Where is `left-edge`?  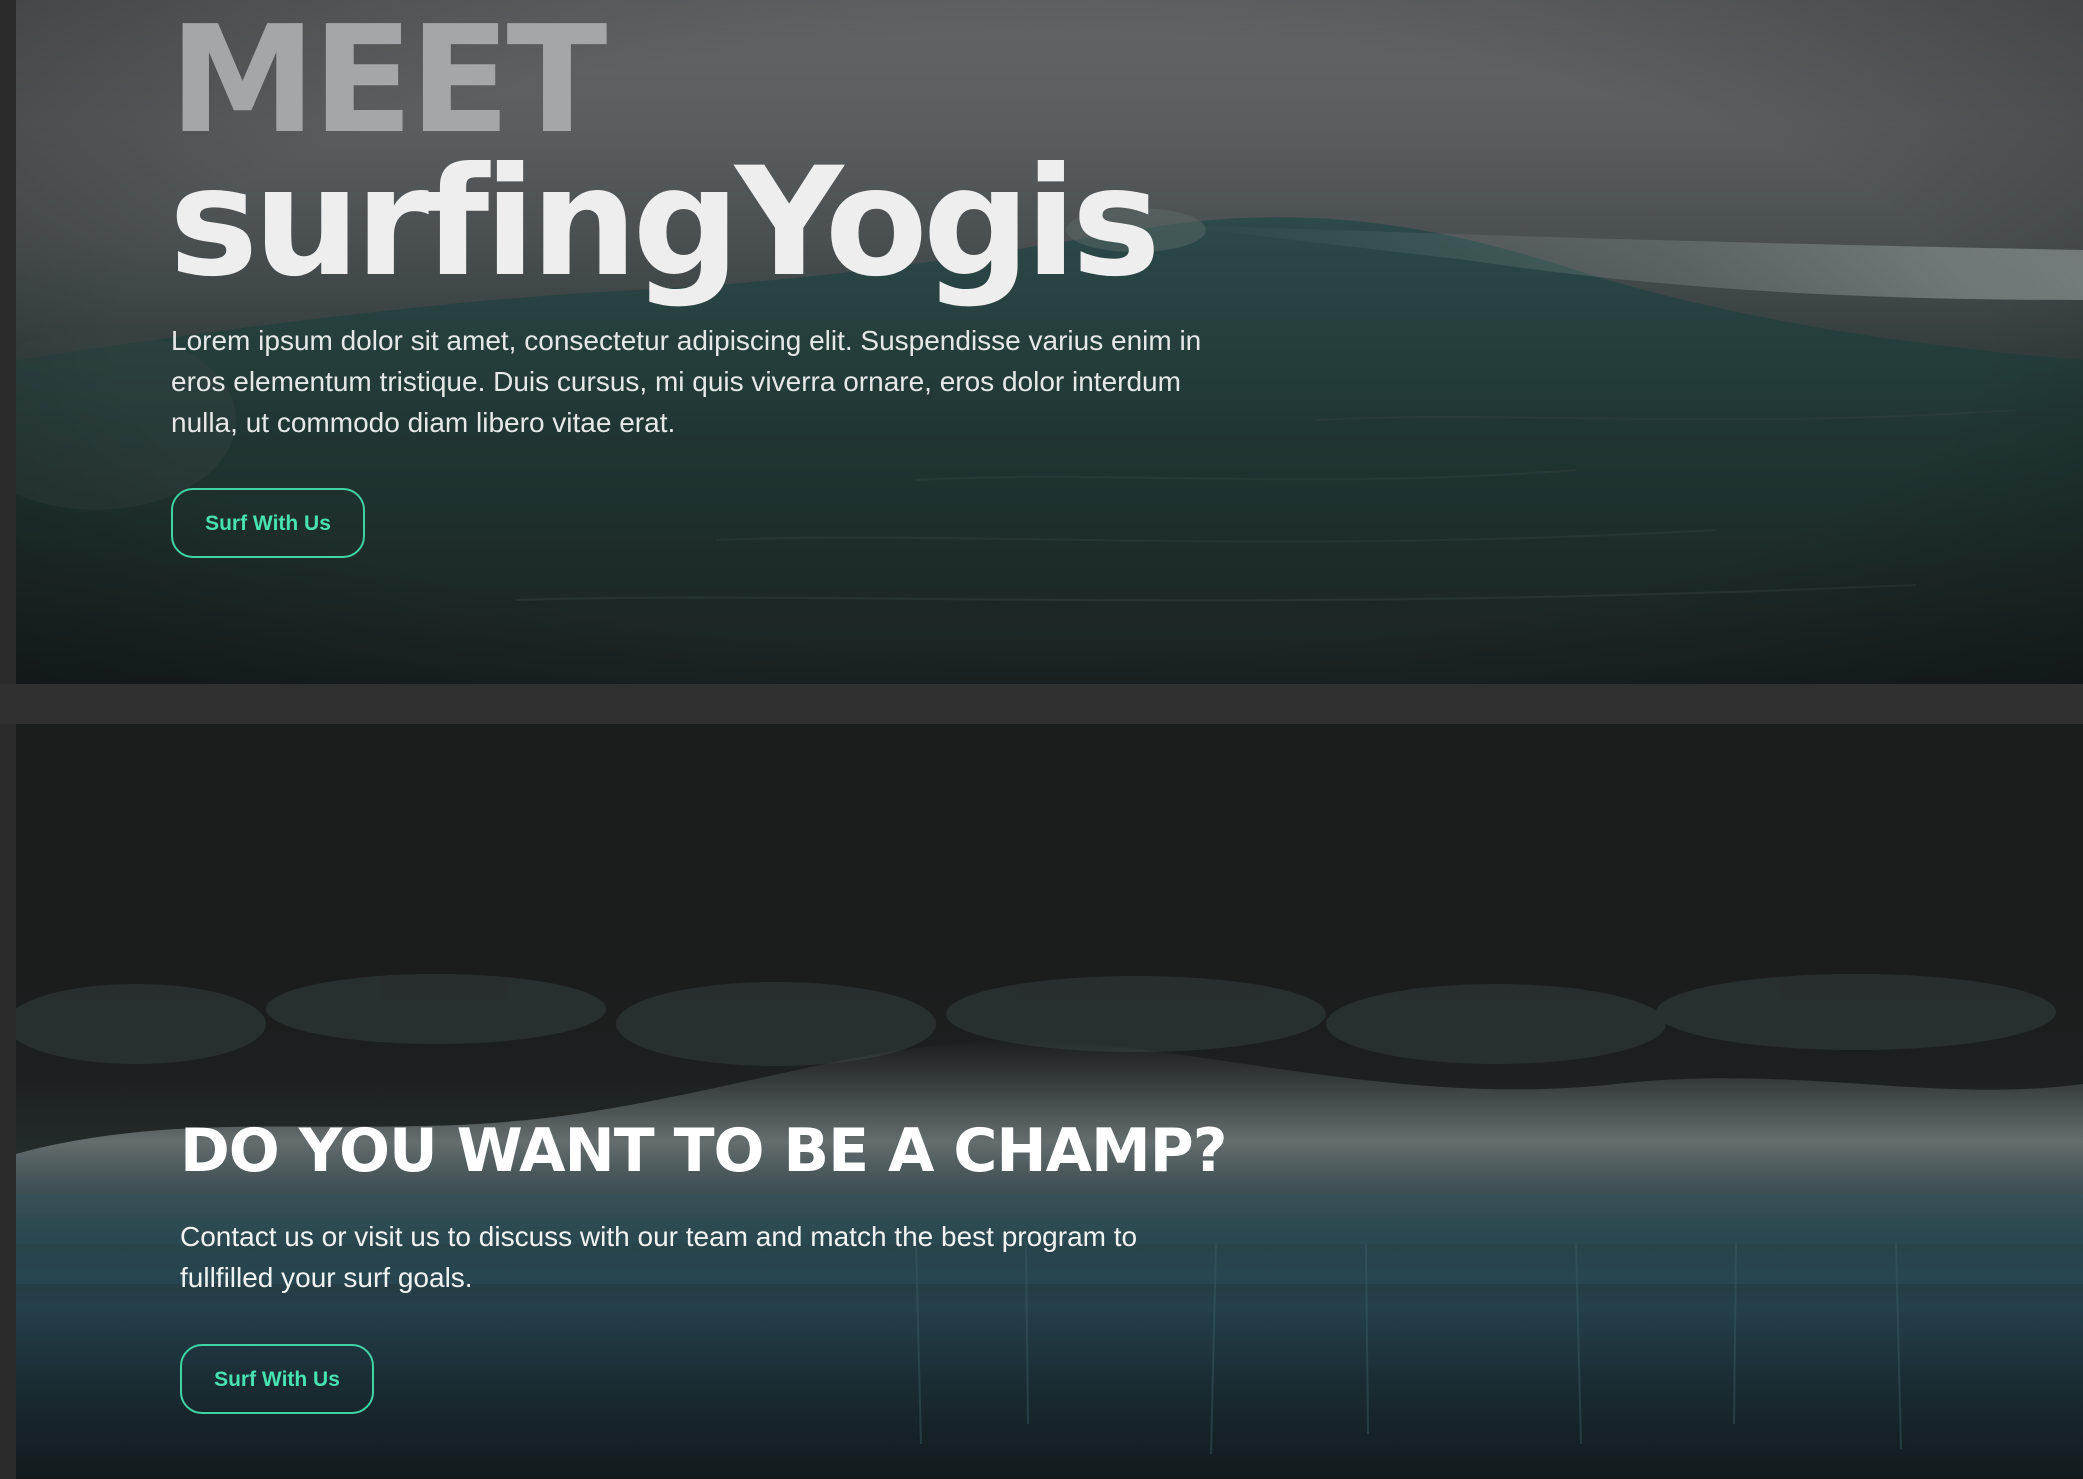
left-edge is located at coordinates (8, 739).